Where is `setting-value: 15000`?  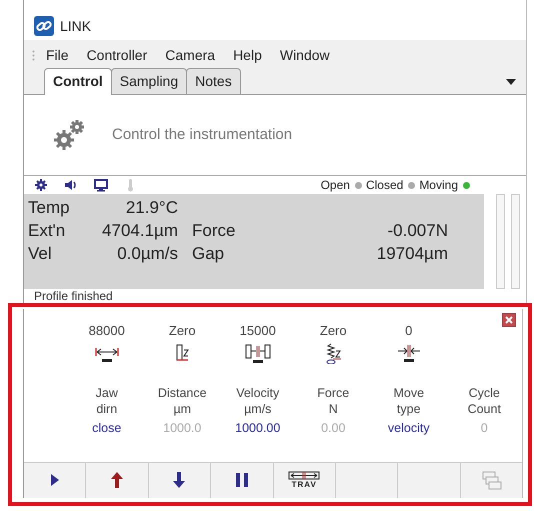 setting-value: 15000 is located at coordinates (257, 330).